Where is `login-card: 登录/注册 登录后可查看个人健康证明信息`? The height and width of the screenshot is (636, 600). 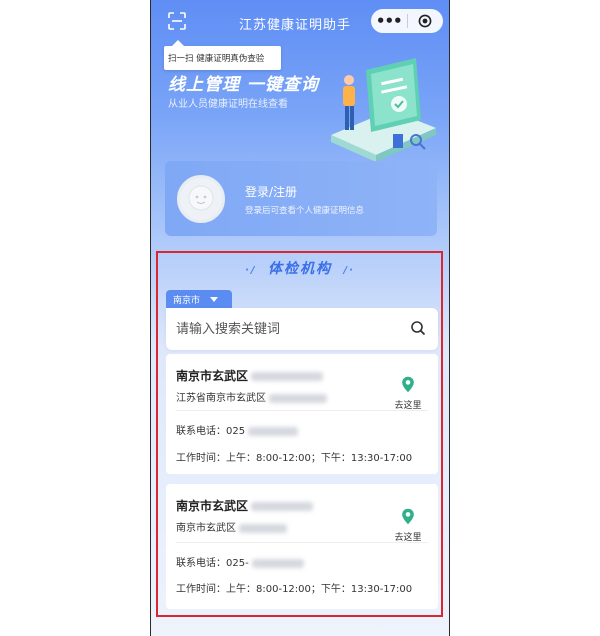
login-card: 登录/注册 登录后可查看个人健康证明信息 is located at coordinates (301, 198).